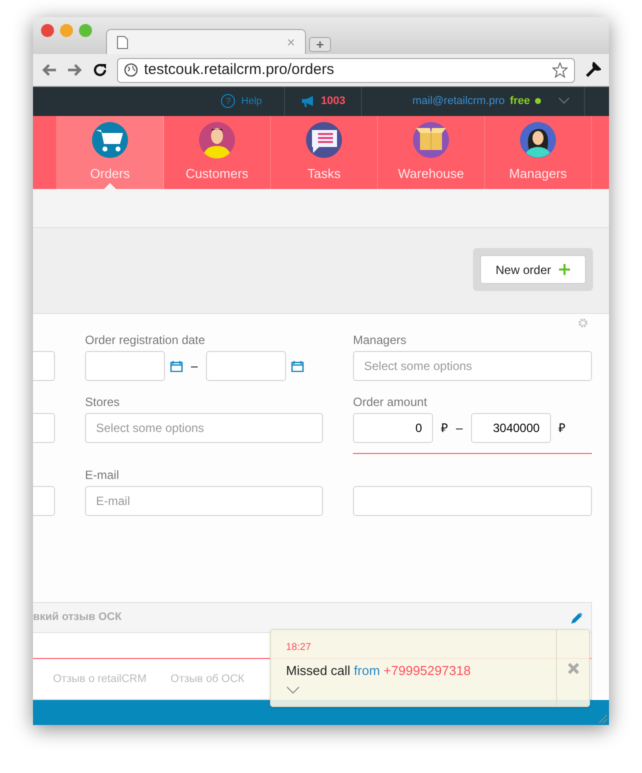 The height and width of the screenshot is (773, 642). Describe the element at coordinates (131, 70) in the screenshot. I see `globe-icon` at that location.